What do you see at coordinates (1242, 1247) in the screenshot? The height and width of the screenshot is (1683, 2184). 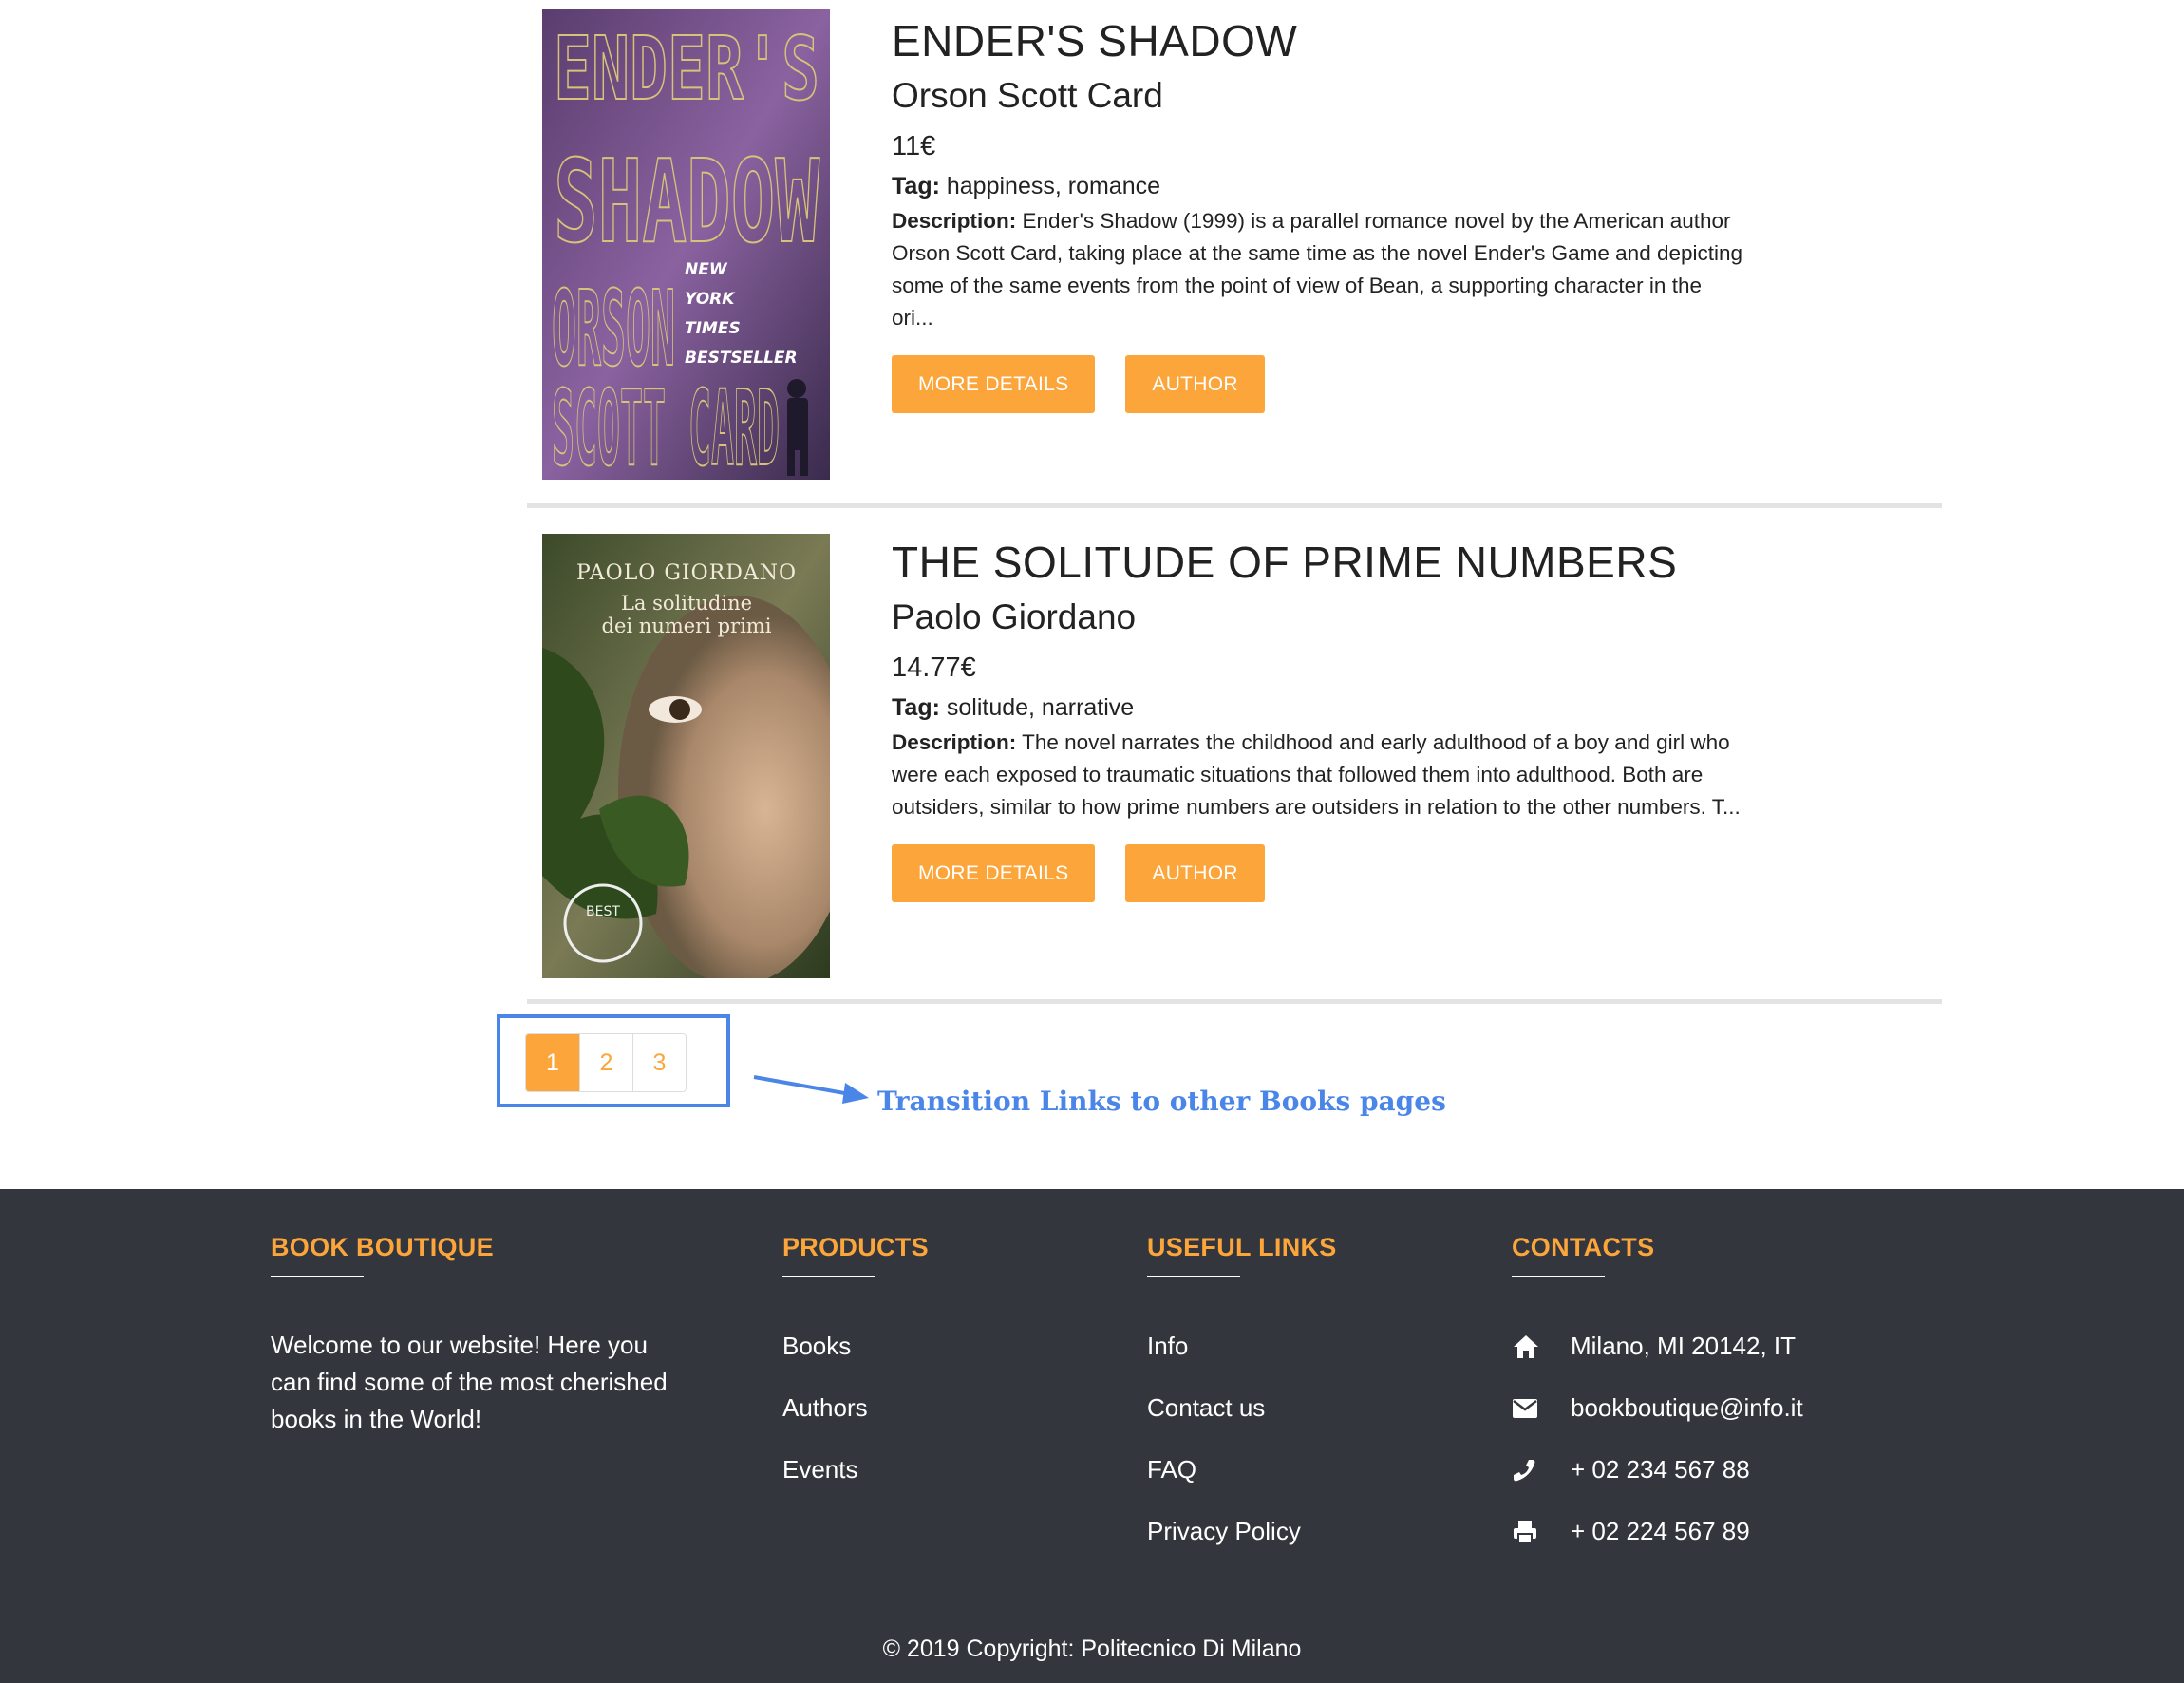 I see `footer-heading-useful-links: USEFUL LINKS` at bounding box center [1242, 1247].